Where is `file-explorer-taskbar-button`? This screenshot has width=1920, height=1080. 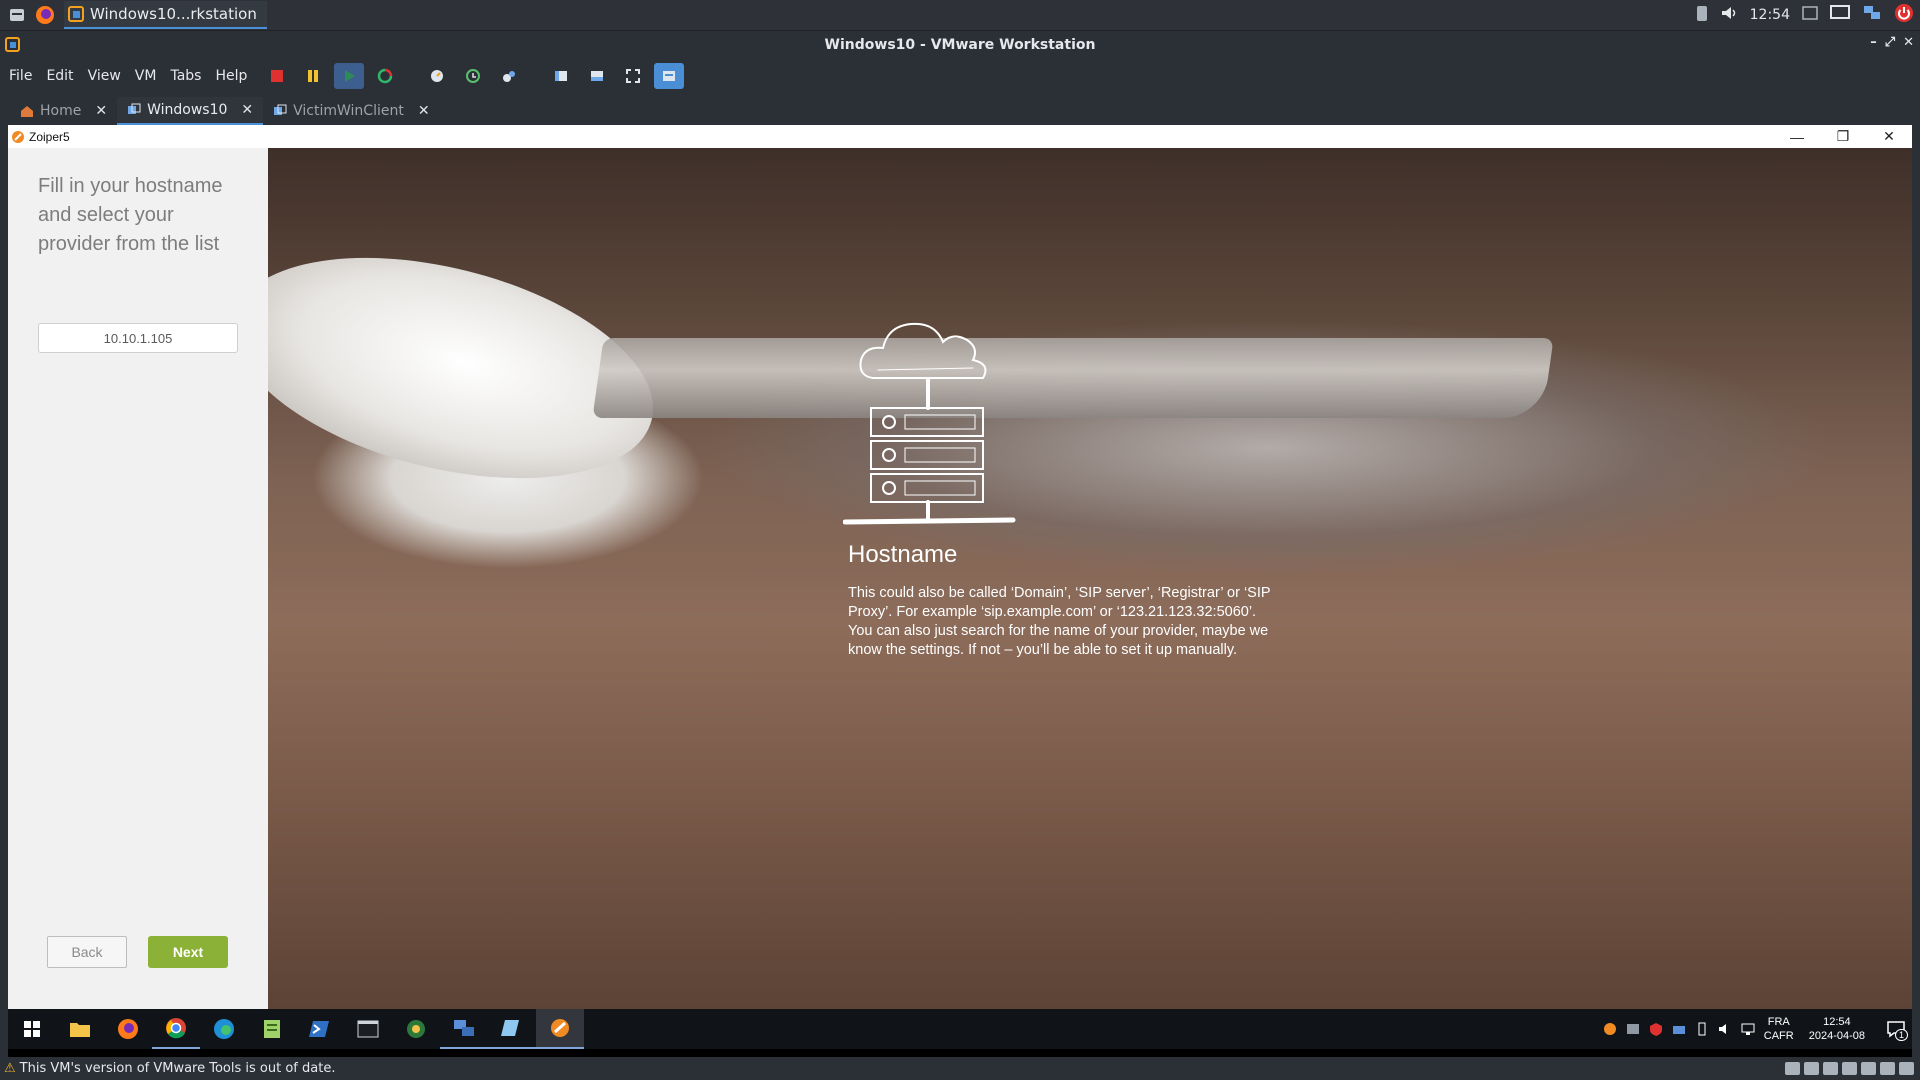
file-explorer-taskbar-button is located at coordinates (80, 1029).